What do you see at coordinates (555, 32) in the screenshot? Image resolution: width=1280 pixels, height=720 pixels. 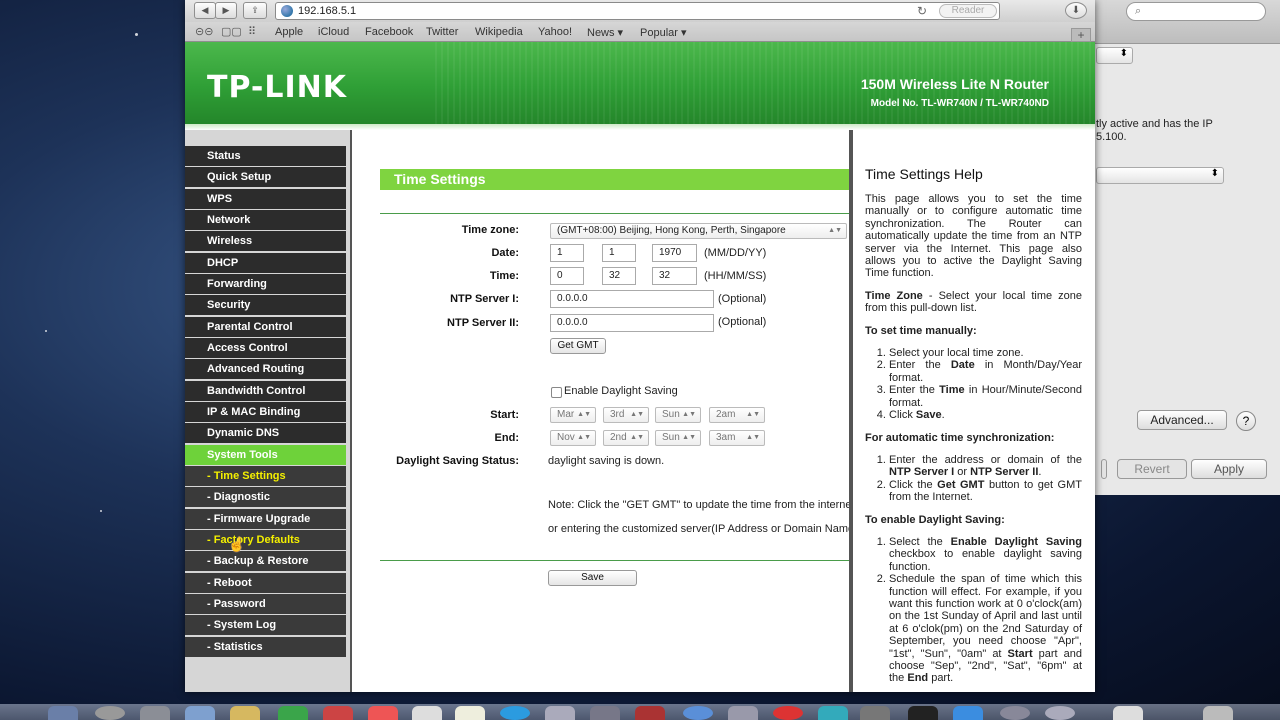 I see `bookmark-yahoo: Yahoo!` at bounding box center [555, 32].